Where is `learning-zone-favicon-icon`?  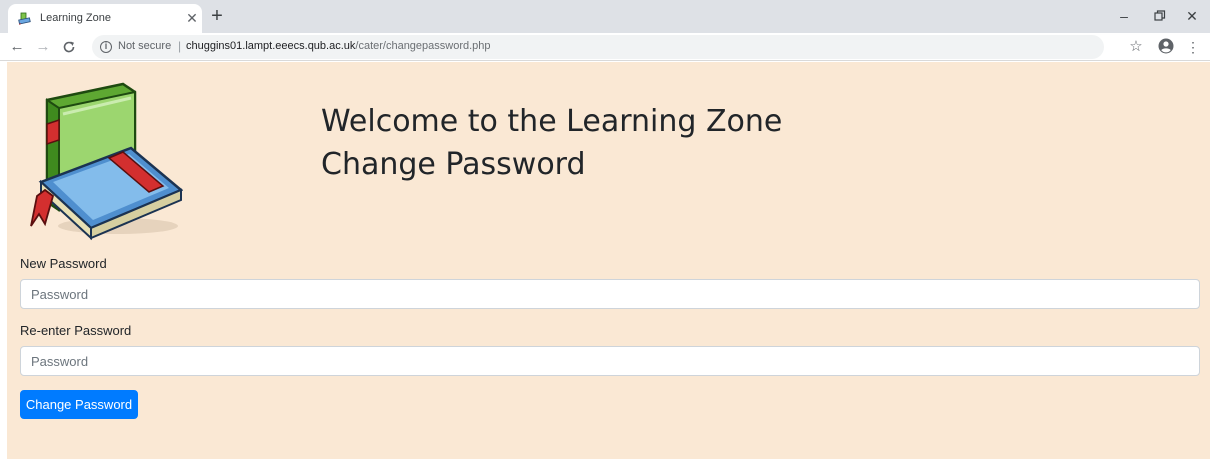
learning-zone-favicon-icon is located at coordinates (24, 18).